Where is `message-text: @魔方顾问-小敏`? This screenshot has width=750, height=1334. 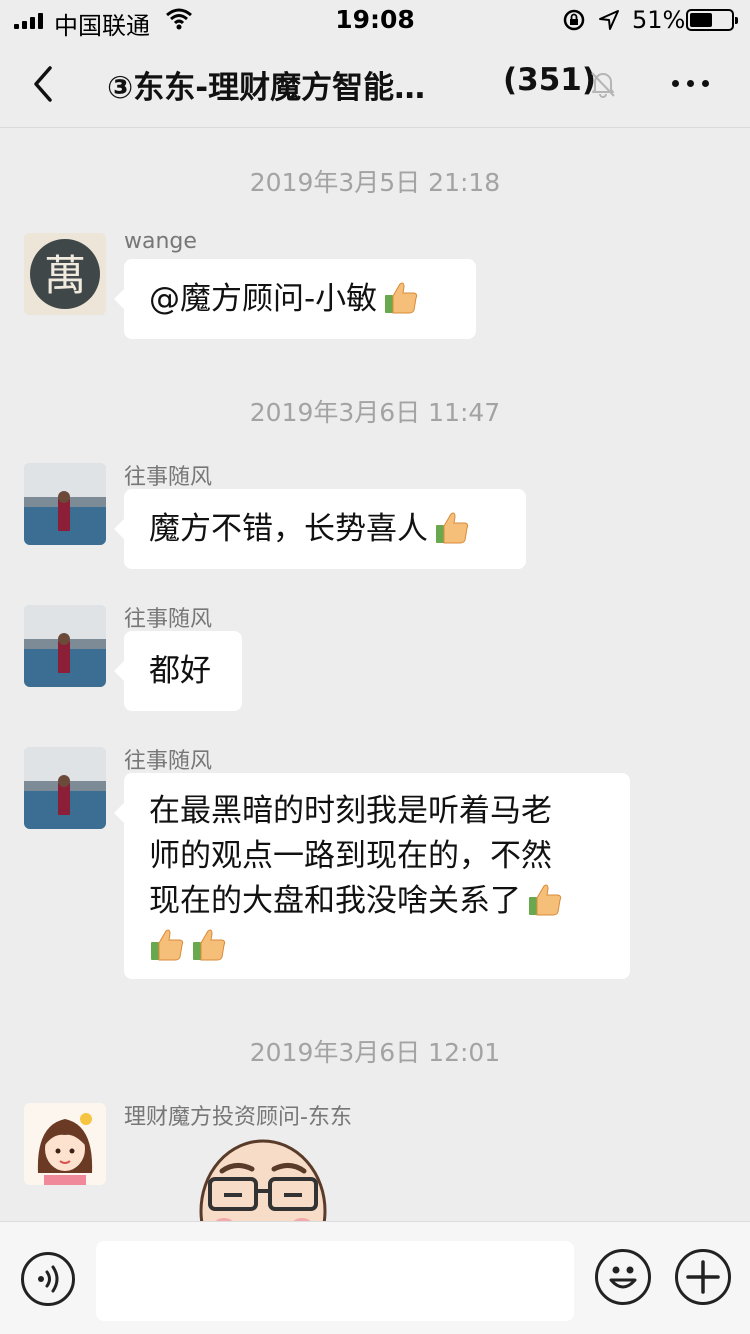
message-text: @魔方顾问-小敏 is located at coordinates (263, 299).